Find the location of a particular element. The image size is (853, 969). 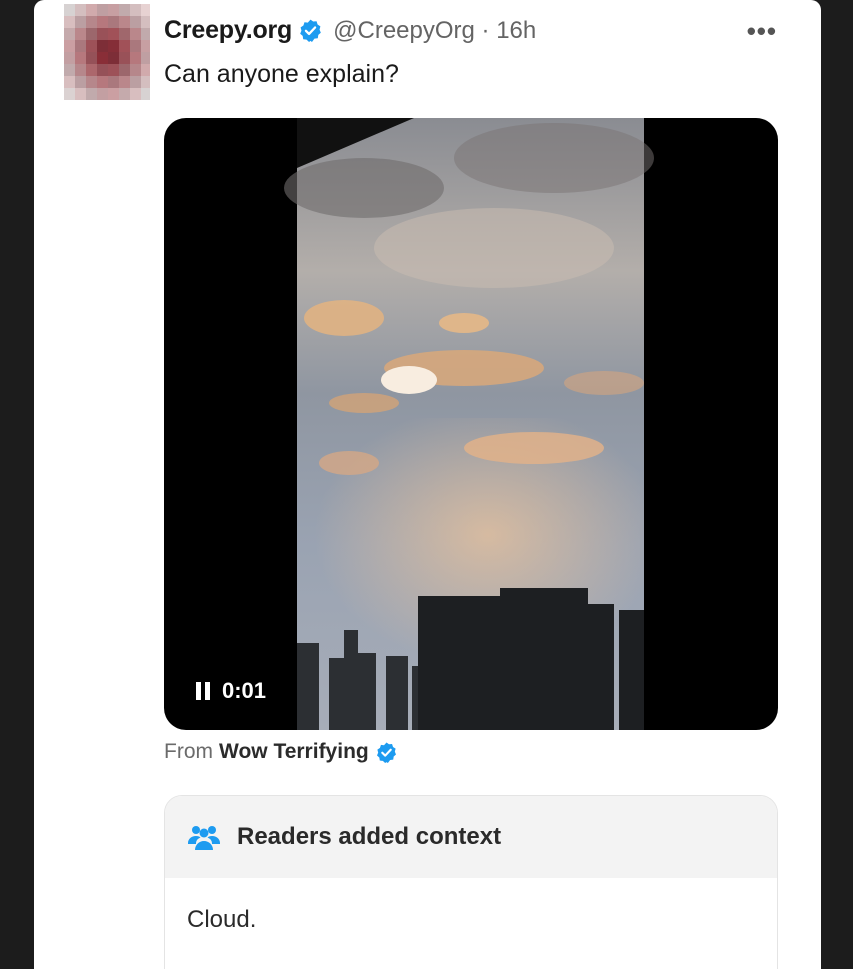

more-options-icon: ••• is located at coordinates (762, 31).